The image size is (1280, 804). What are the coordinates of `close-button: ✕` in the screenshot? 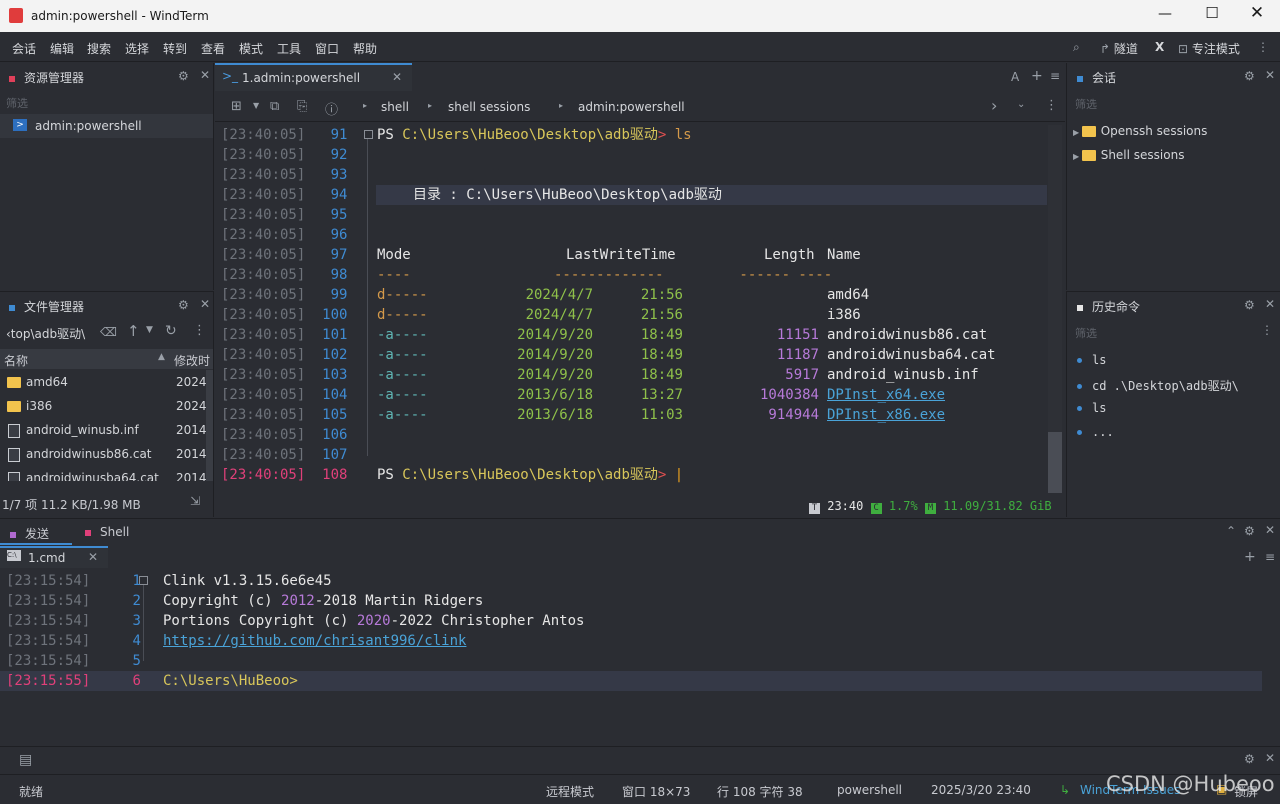 It's located at (1257, 13).